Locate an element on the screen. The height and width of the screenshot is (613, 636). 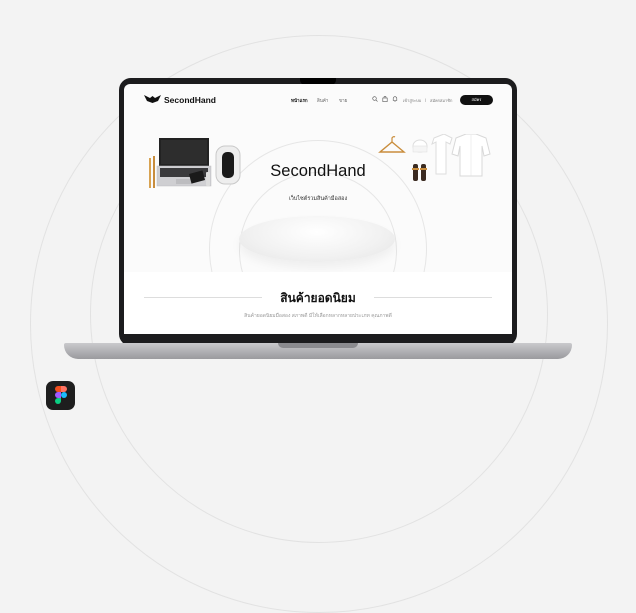
bird-wings-logo-icon is located at coordinates (152, 99).